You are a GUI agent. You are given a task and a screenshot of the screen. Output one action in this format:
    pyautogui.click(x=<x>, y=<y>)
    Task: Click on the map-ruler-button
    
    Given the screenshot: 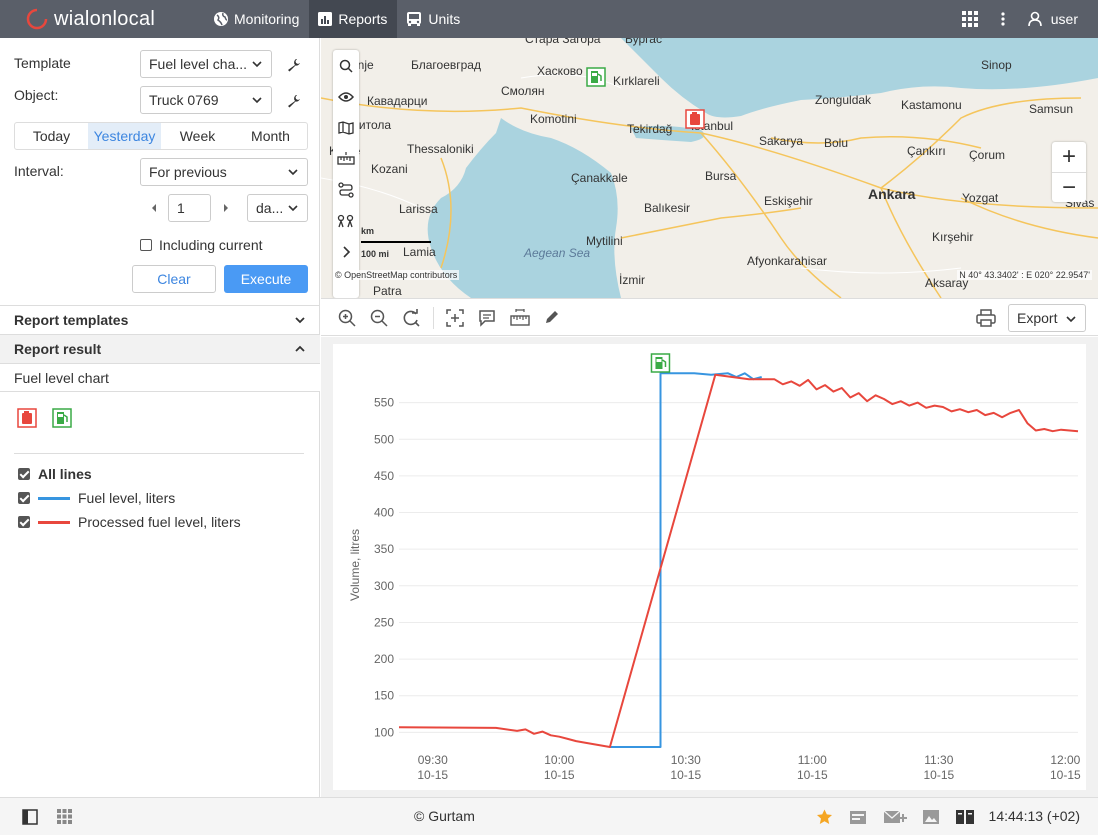 What is the action you would take?
    pyautogui.click(x=346, y=158)
    